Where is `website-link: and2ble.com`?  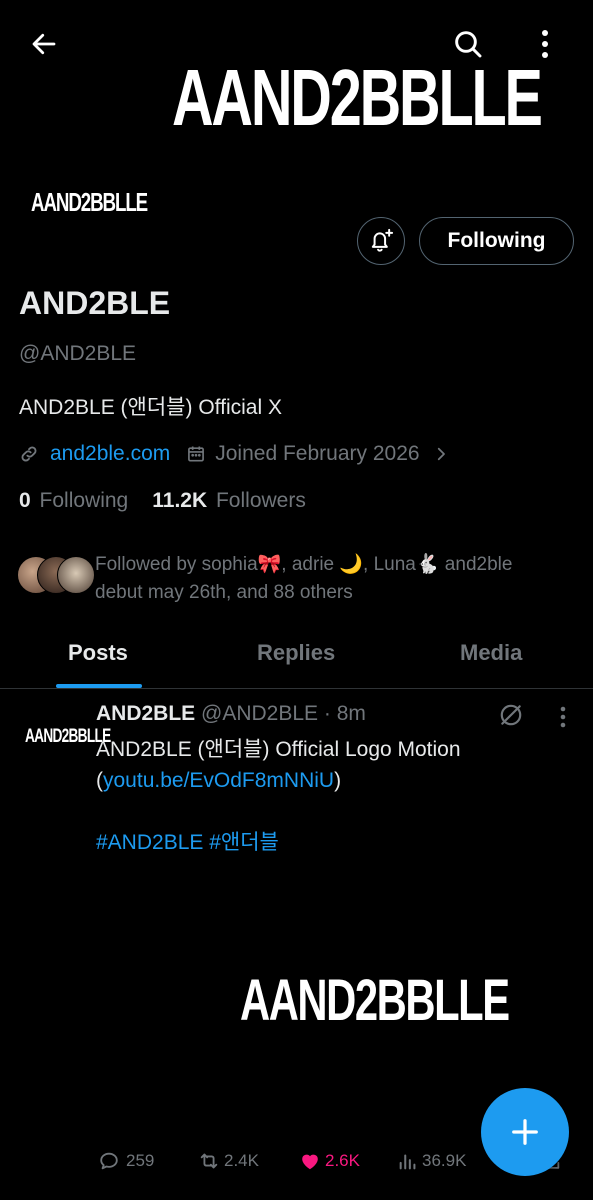
website-link: and2ble.com is located at coordinates (110, 454).